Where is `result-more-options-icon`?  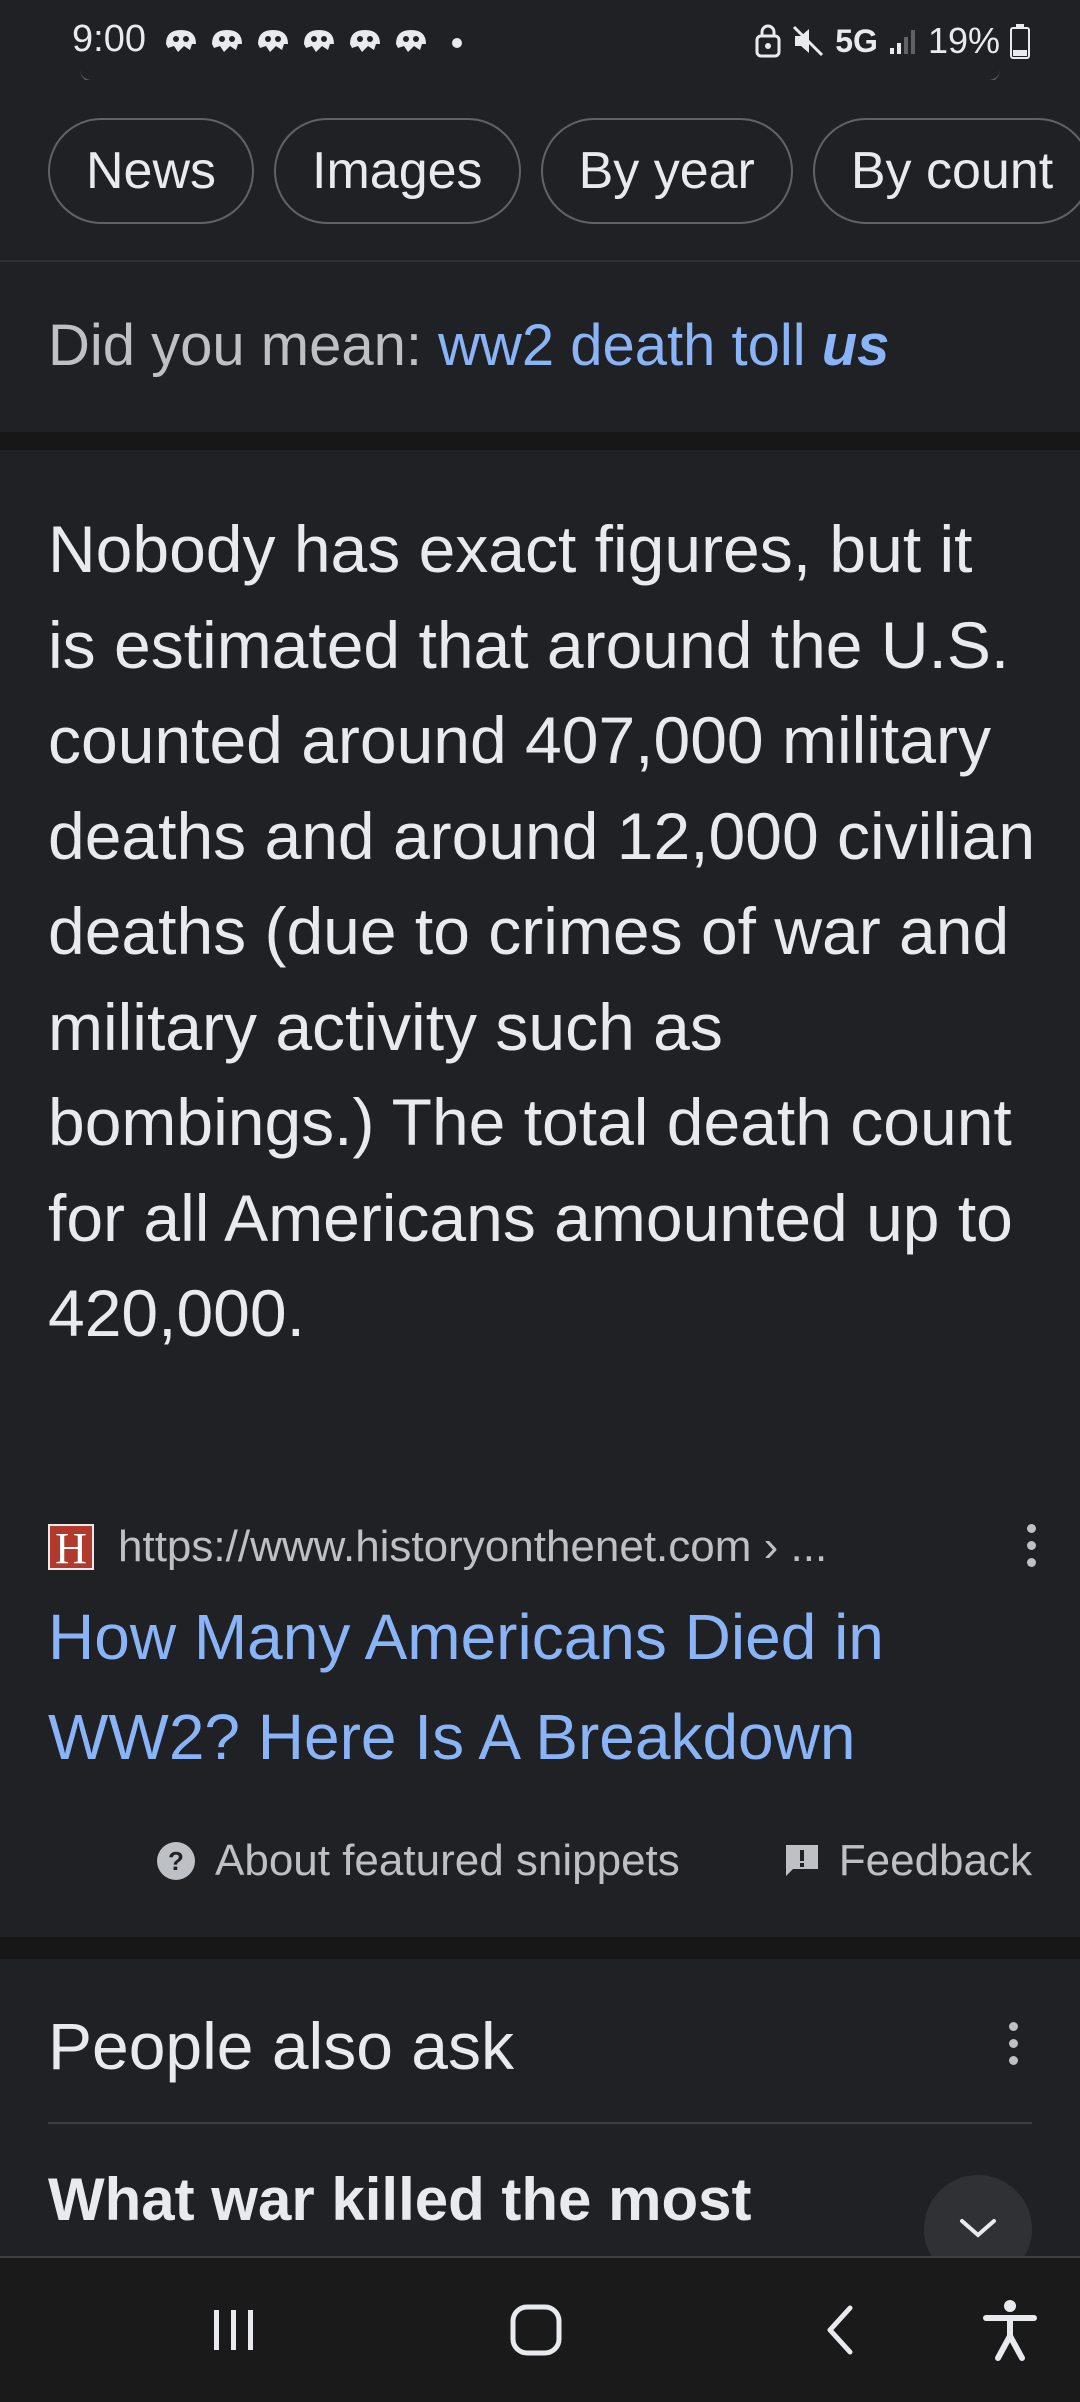 result-more-options-icon is located at coordinates (1031, 1545).